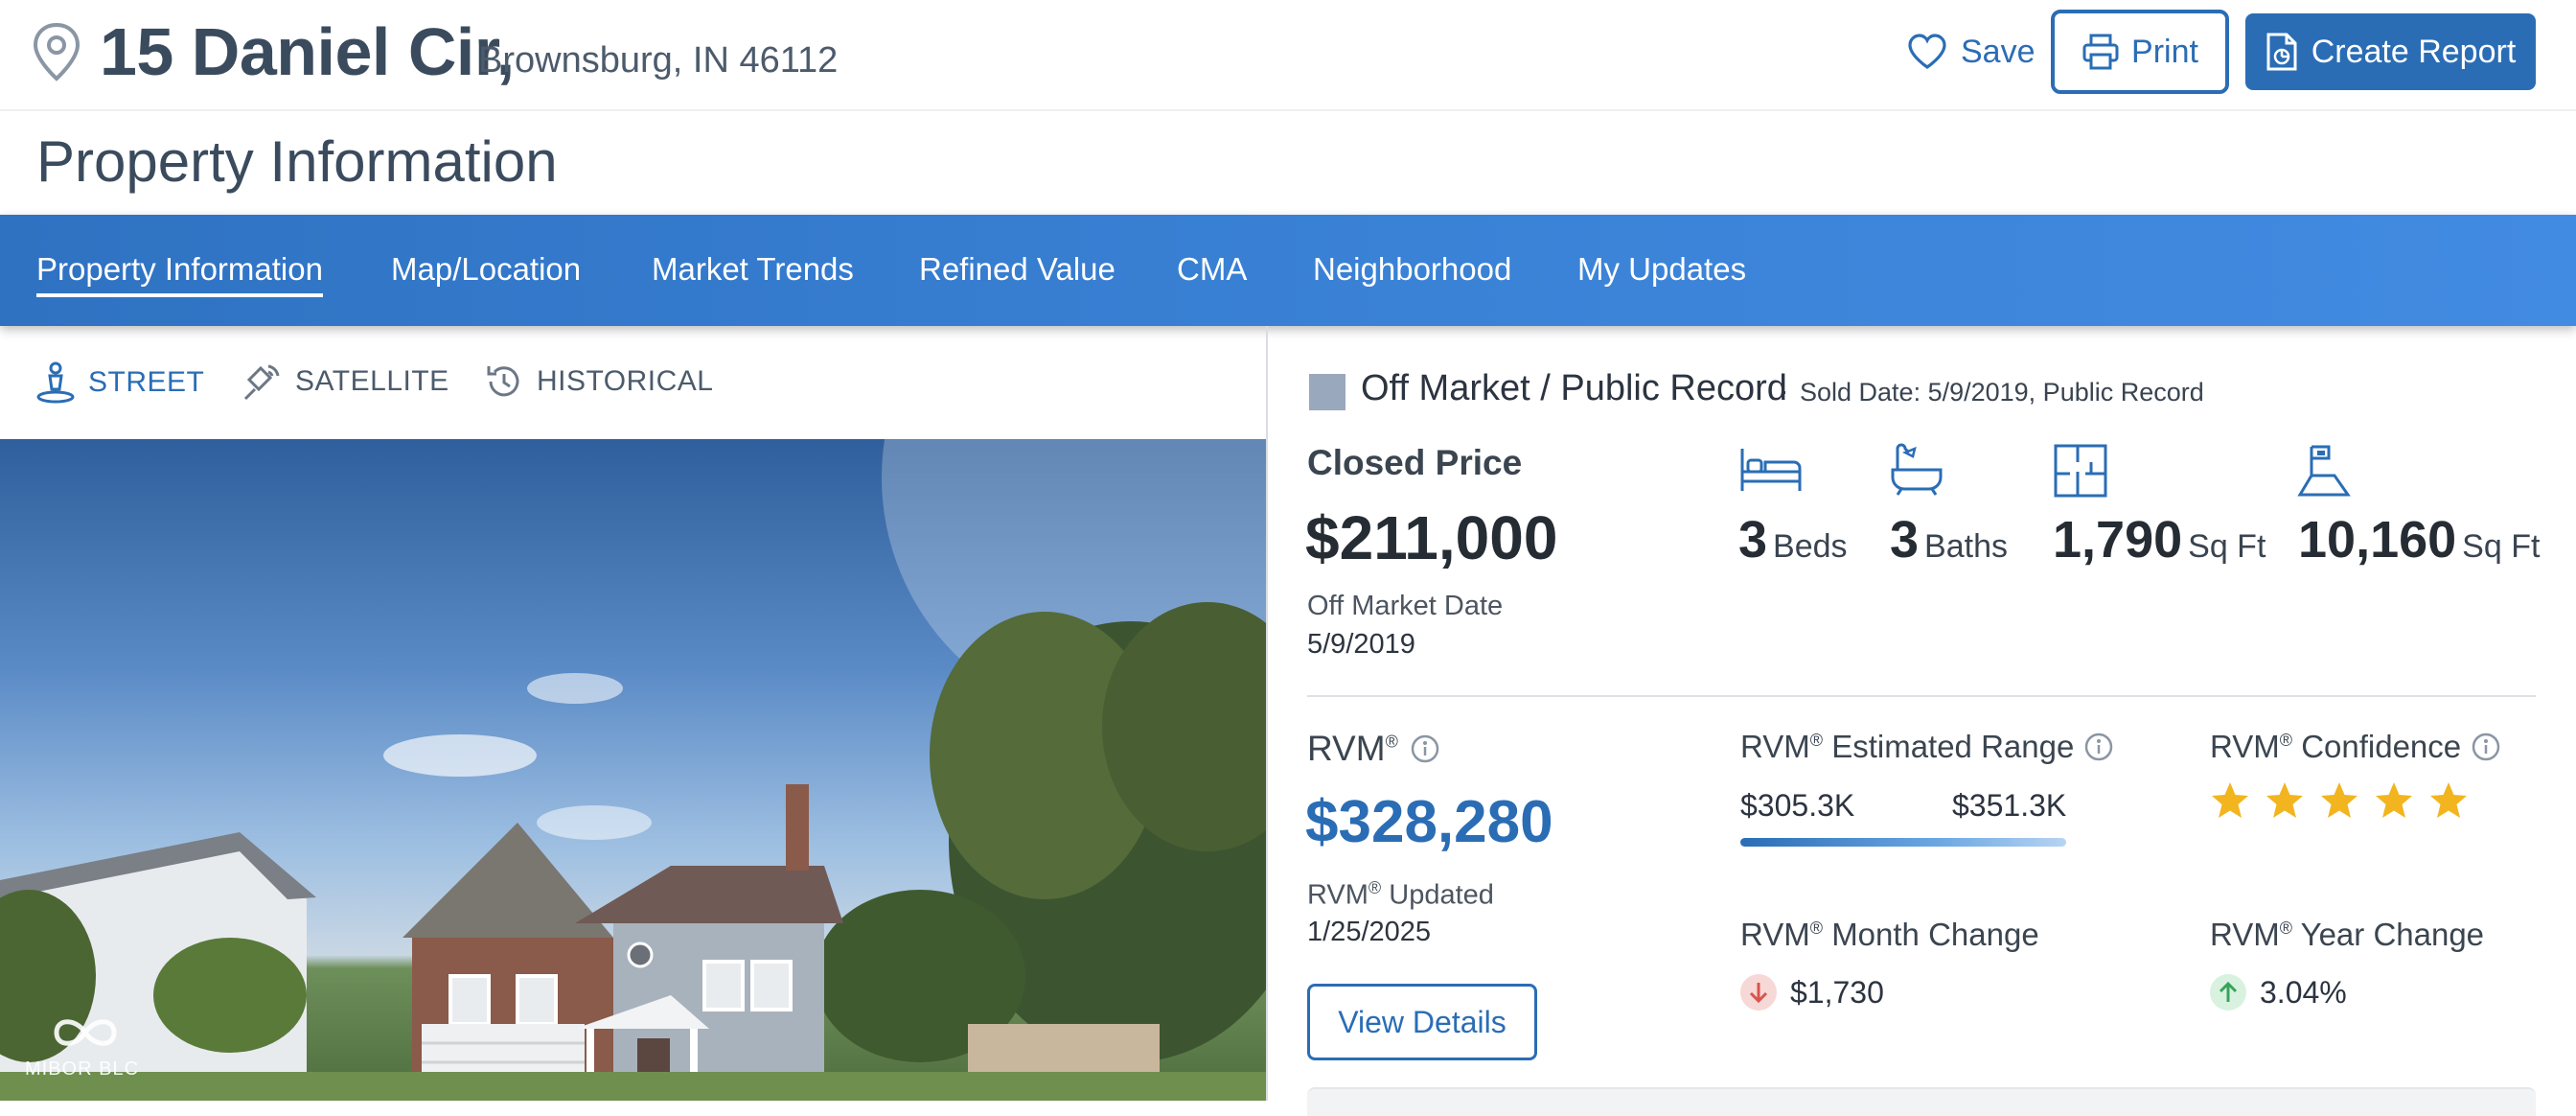 This screenshot has width=2576, height=1116. Describe the element at coordinates (658, 60) in the screenshot. I see `address-city: Brownsburg, IN 46112` at that location.